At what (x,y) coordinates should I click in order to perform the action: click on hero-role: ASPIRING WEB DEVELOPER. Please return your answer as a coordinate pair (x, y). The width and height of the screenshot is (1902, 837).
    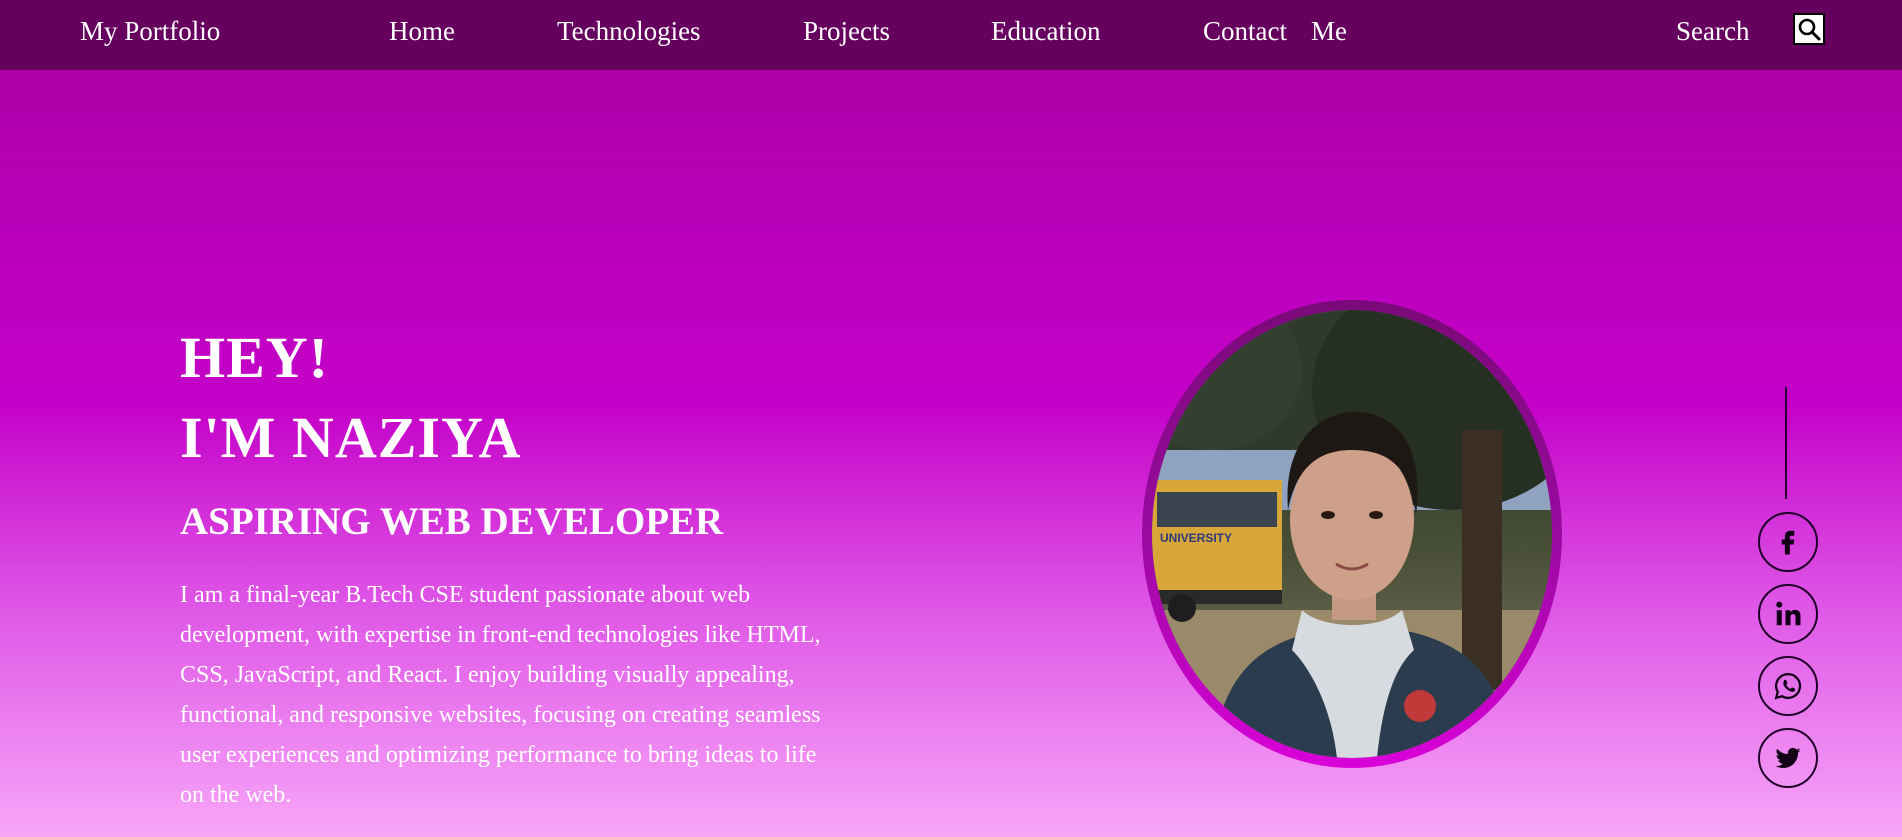
    Looking at the image, I should click on (452, 521).